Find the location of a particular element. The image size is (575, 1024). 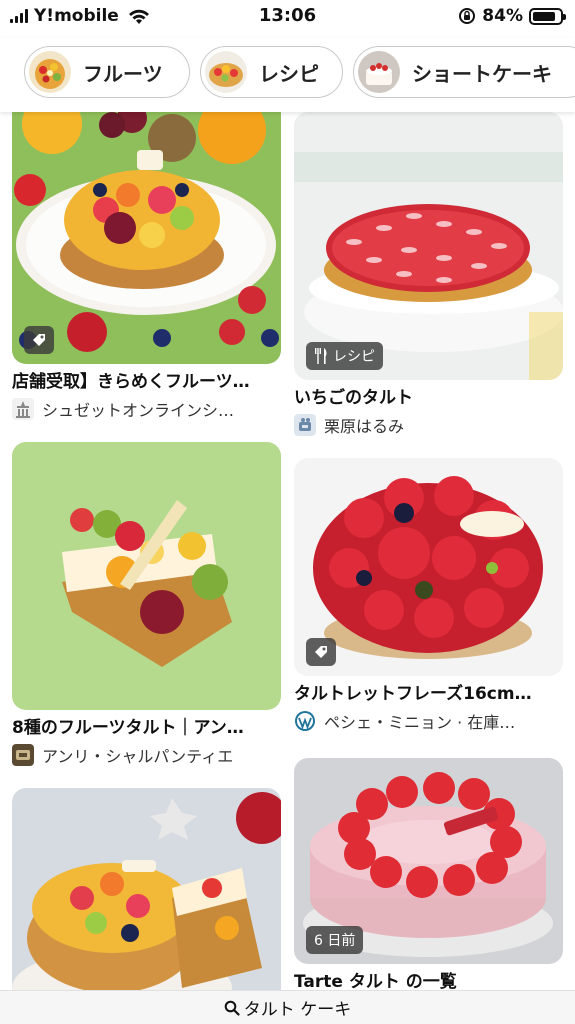

pin-source: 栗原はるみ is located at coordinates (428, 425).